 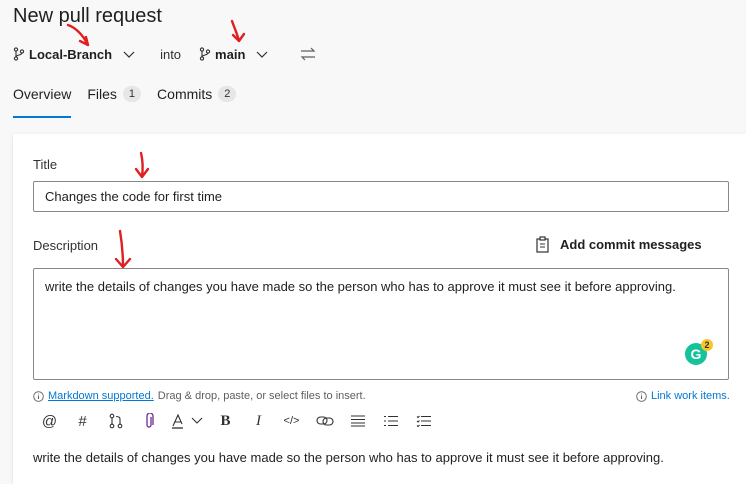 I want to click on pull-request-icon, so click(x=115, y=421).